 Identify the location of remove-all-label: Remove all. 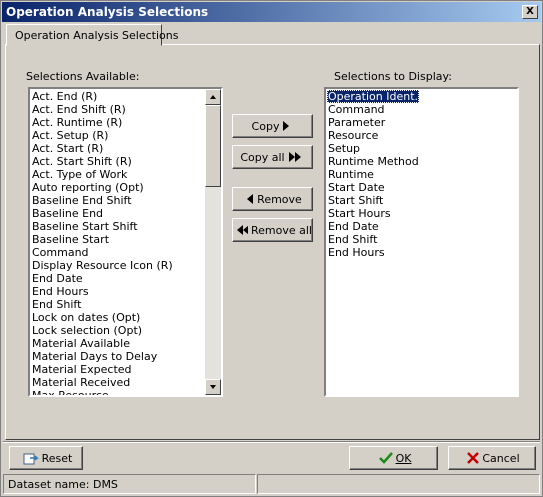
(281, 230).